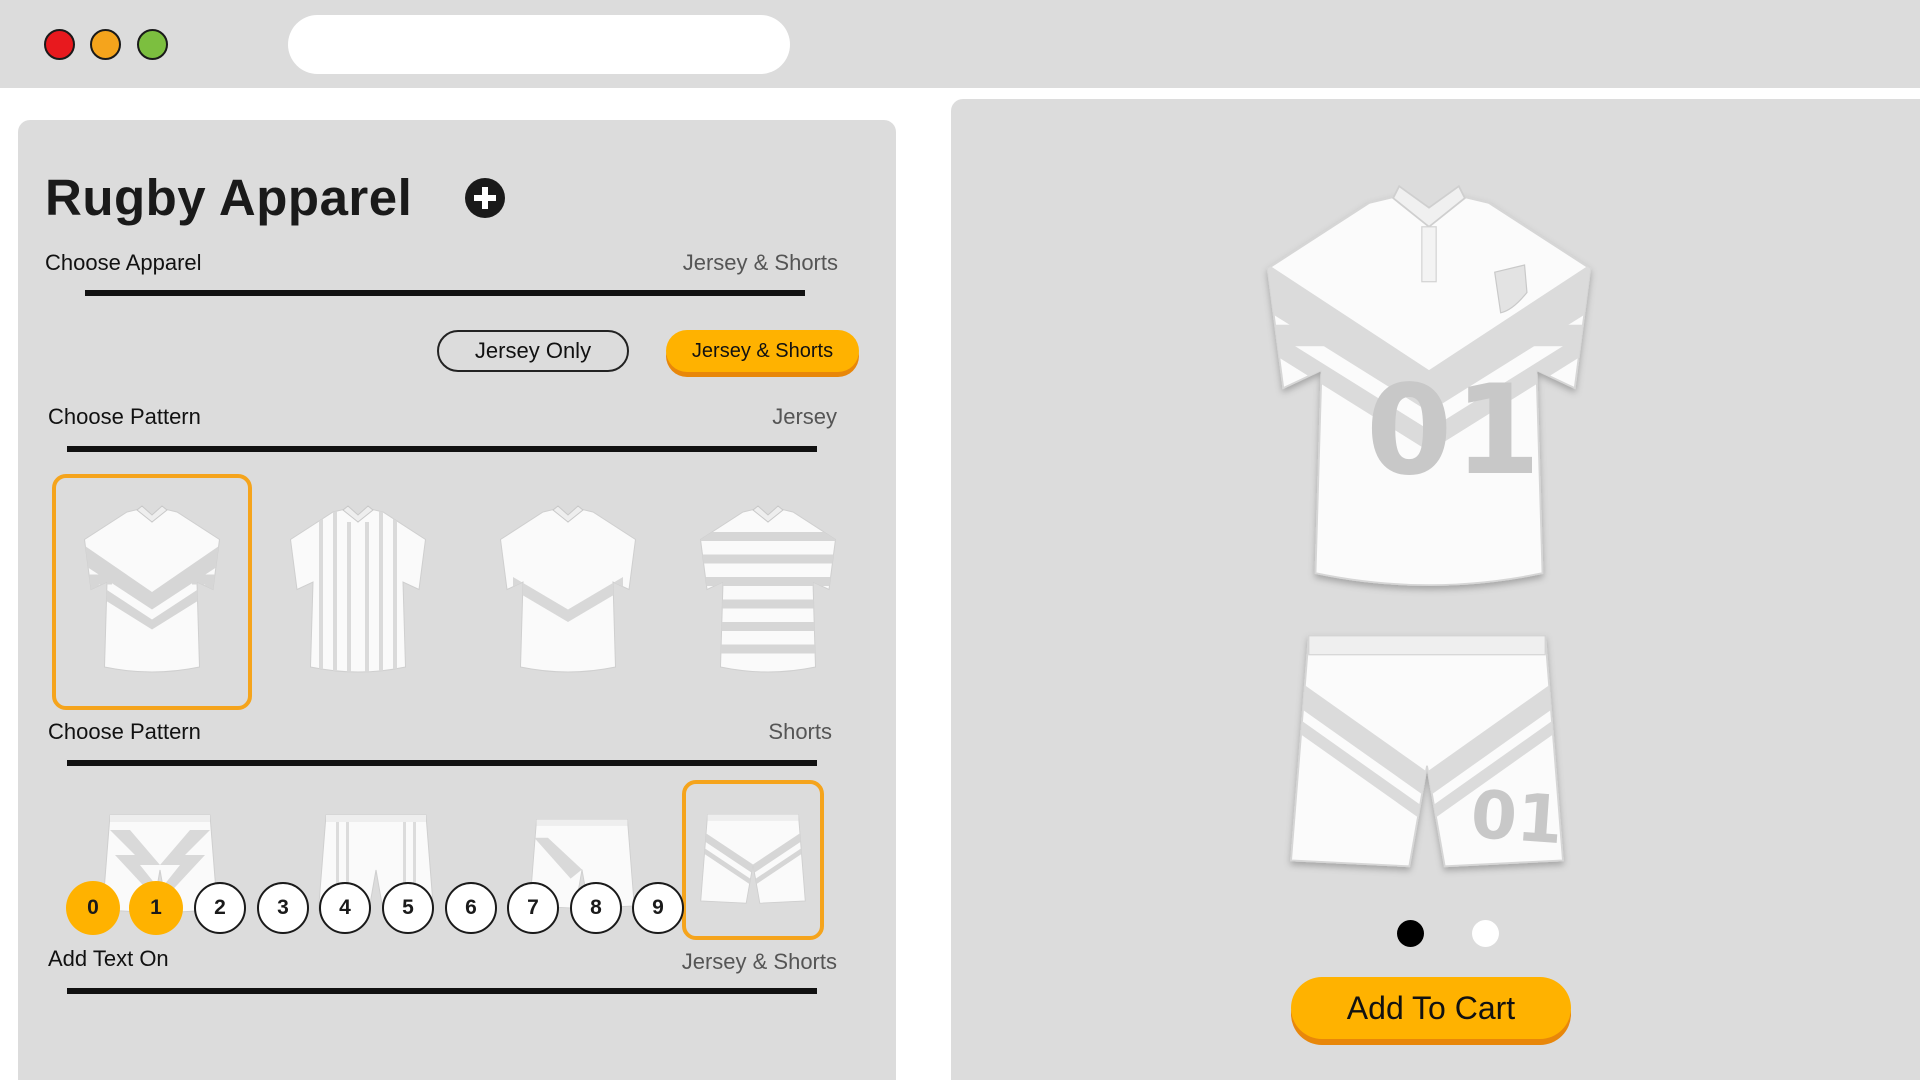 This screenshot has height=1080, width=1920. What do you see at coordinates (283, 908) in the screenshot?
I see `digit-button-3: 3` at bounding box center [283, 908].